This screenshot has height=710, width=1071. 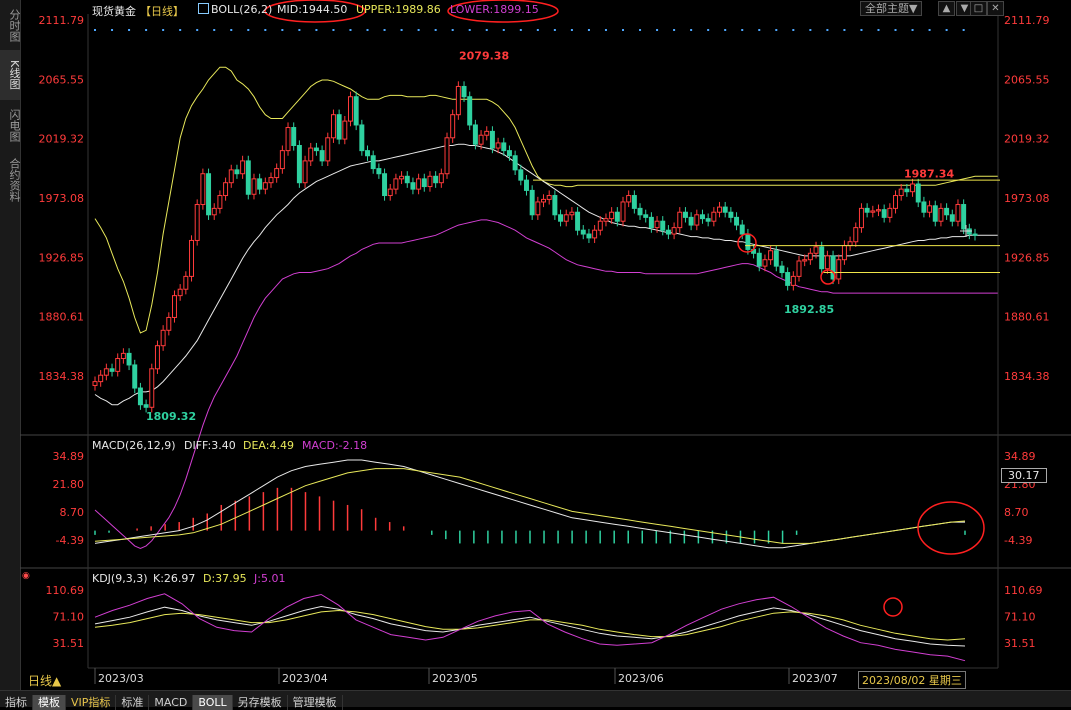 I want to click on tab-boll: BOLL, so click(x=213, y=702).